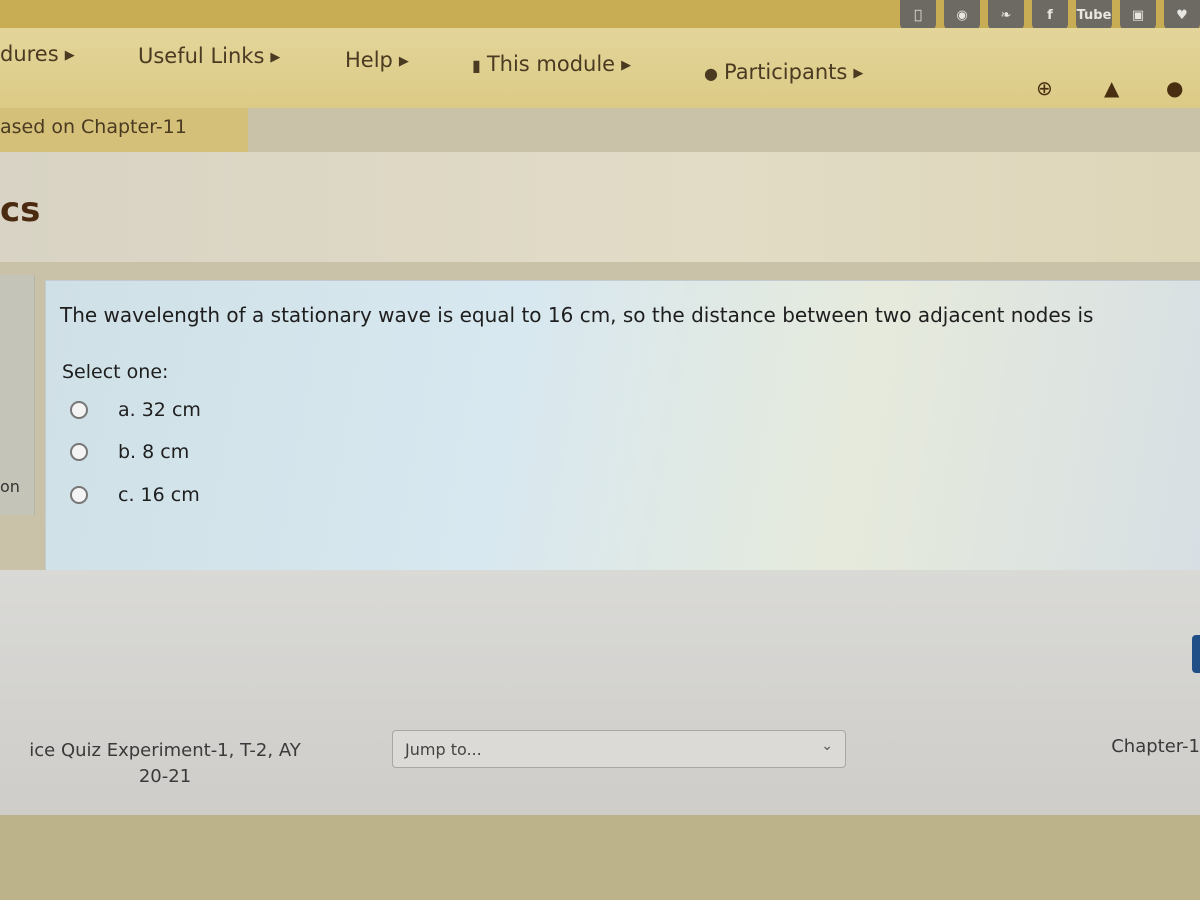  What do you see at coordinates (1094, 15) in the screenshot?
I see `youtube-icon: Tube` at bounding box center [1094, 15].